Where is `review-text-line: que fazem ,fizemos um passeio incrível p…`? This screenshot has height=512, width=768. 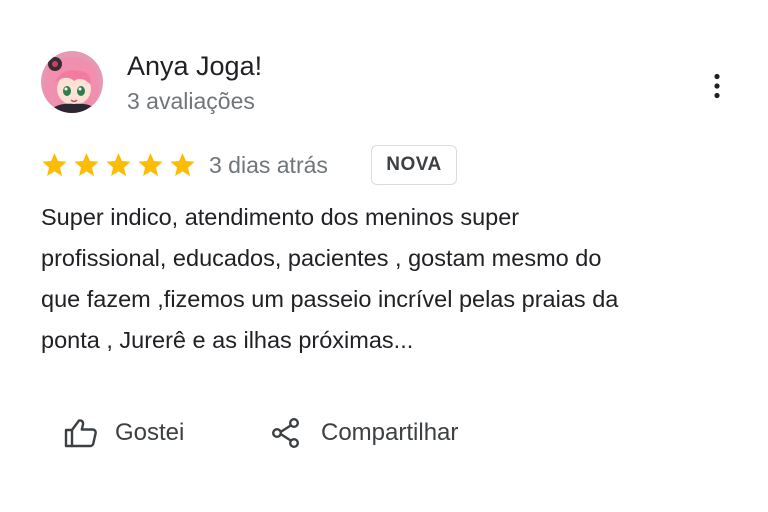 review-text-line: que fazem ,fizemos um passeio incrível p… is located at coordinates (330, 299).